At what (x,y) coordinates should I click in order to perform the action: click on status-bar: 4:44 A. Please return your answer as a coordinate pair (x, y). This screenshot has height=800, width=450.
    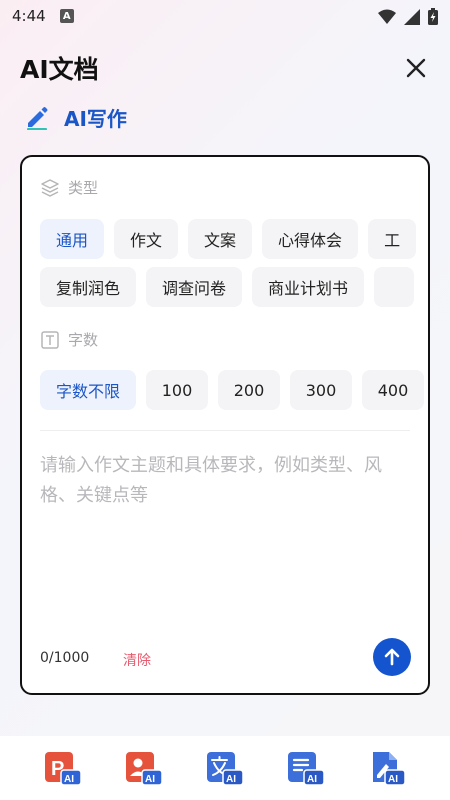
    Looking at the image, I should click on (225, 16).